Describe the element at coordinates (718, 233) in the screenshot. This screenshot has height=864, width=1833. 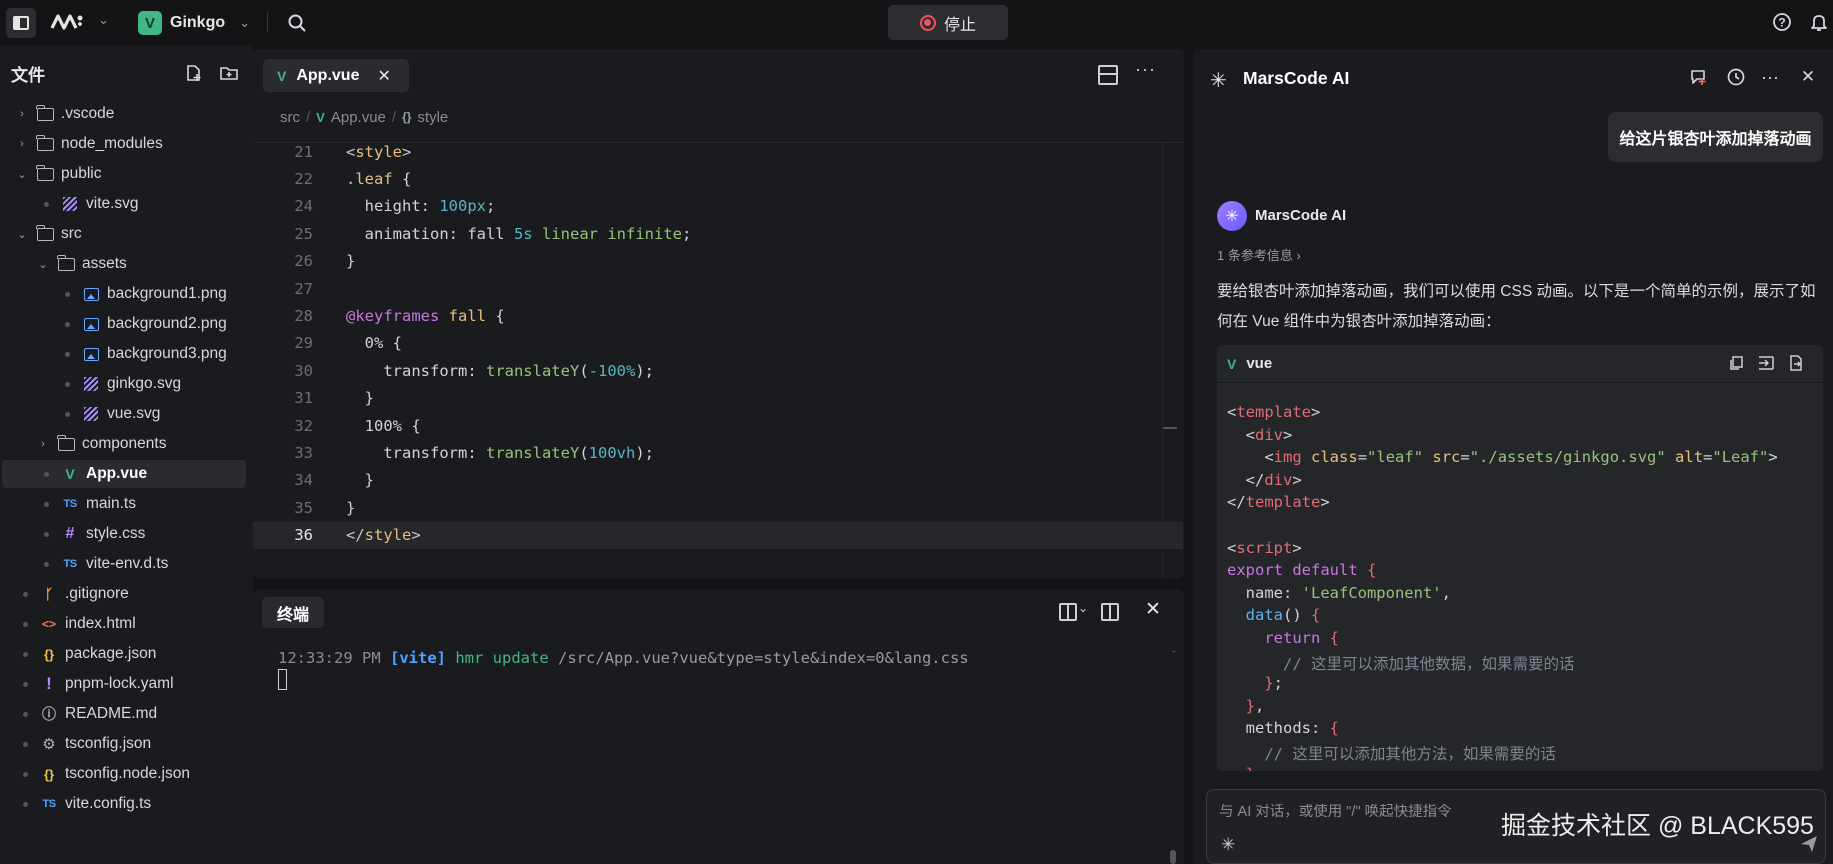
I see `code-line: 25 animation: fall 5s linear infinite;` at that location.